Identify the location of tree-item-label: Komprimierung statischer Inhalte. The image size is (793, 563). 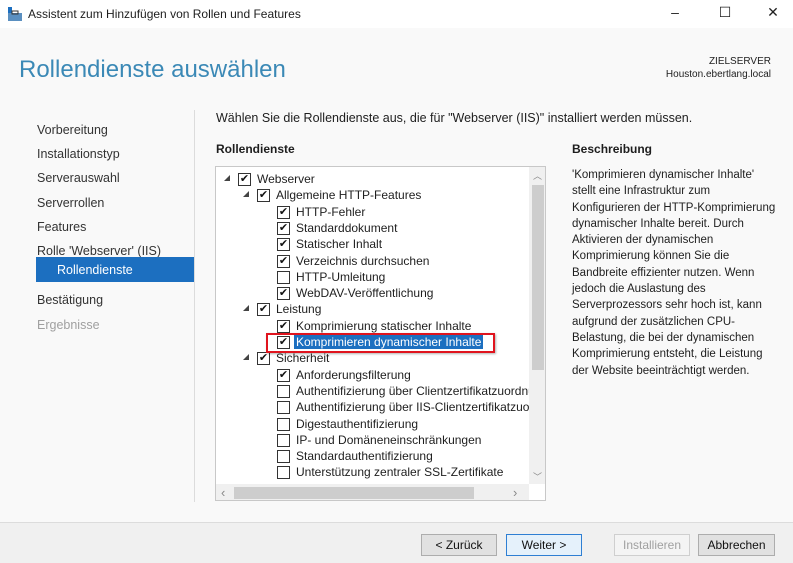
(384, 325).